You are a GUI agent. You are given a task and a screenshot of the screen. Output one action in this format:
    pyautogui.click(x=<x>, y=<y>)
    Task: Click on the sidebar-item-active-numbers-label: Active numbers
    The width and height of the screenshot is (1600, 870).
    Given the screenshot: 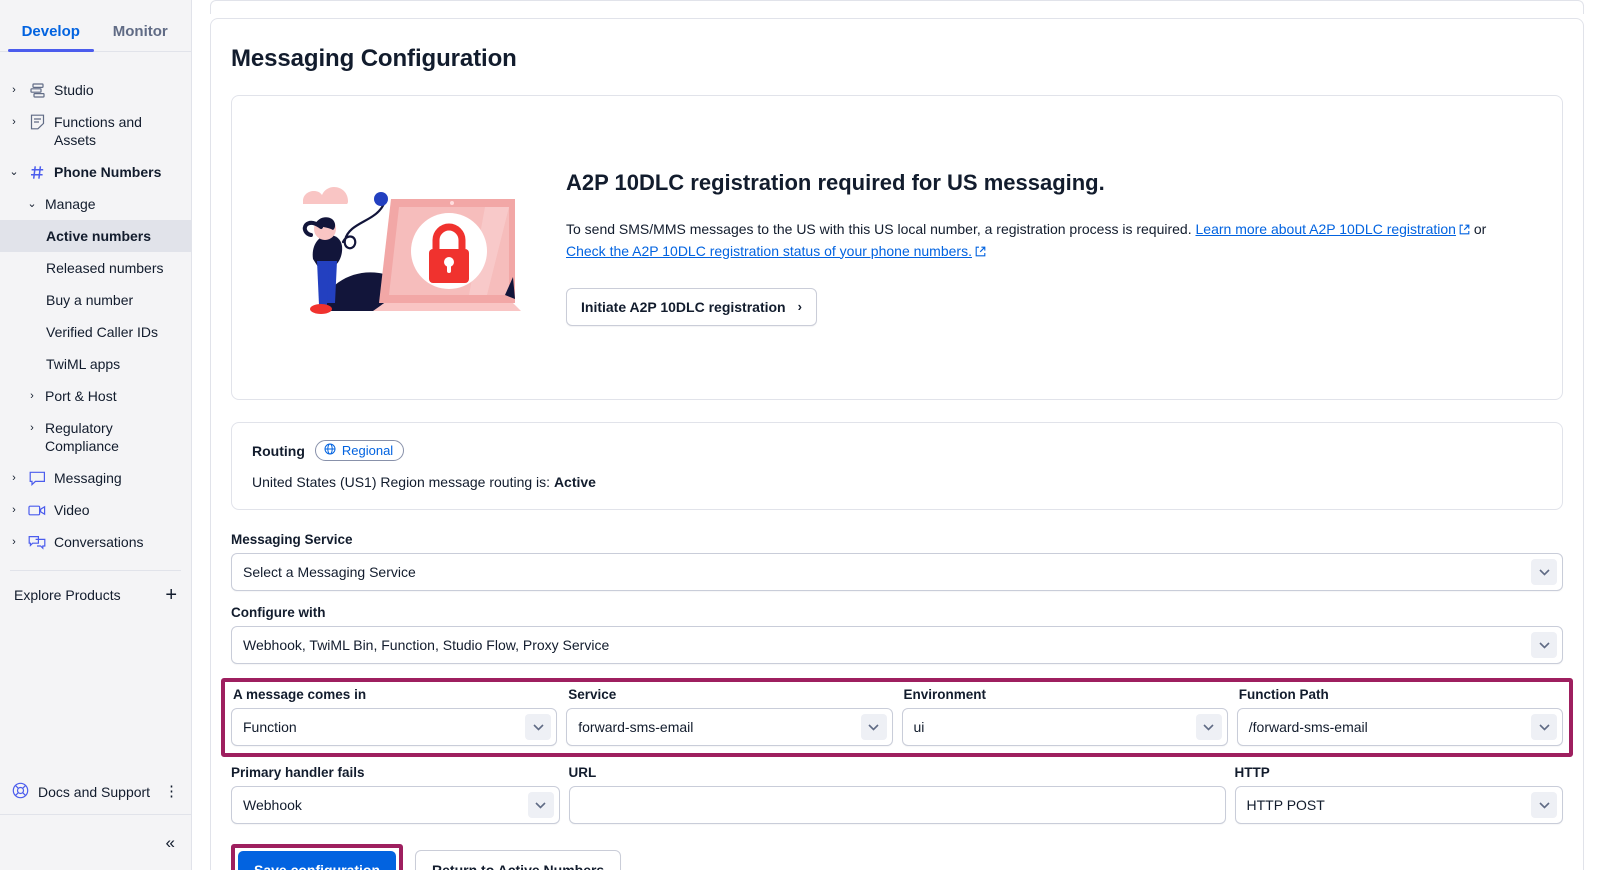 What is the action you would take?
    pyautogui.click(x=99, y=236)
    